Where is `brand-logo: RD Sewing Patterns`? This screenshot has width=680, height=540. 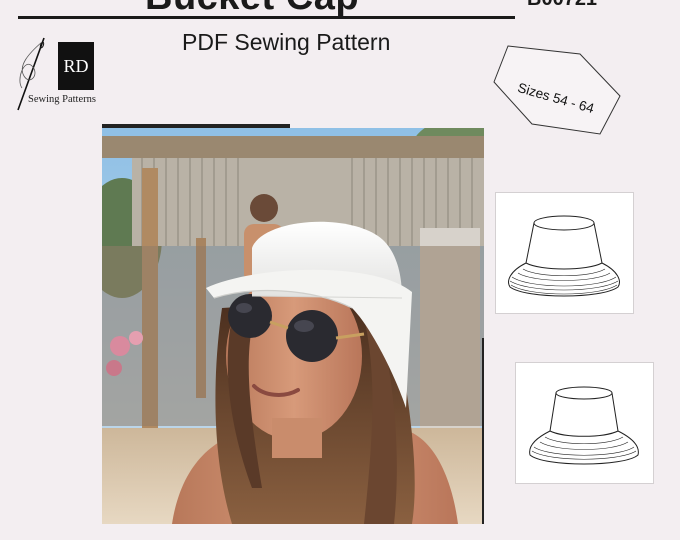
brand-logo: RD Sewing Patterns is located at coordinates (59, 73).